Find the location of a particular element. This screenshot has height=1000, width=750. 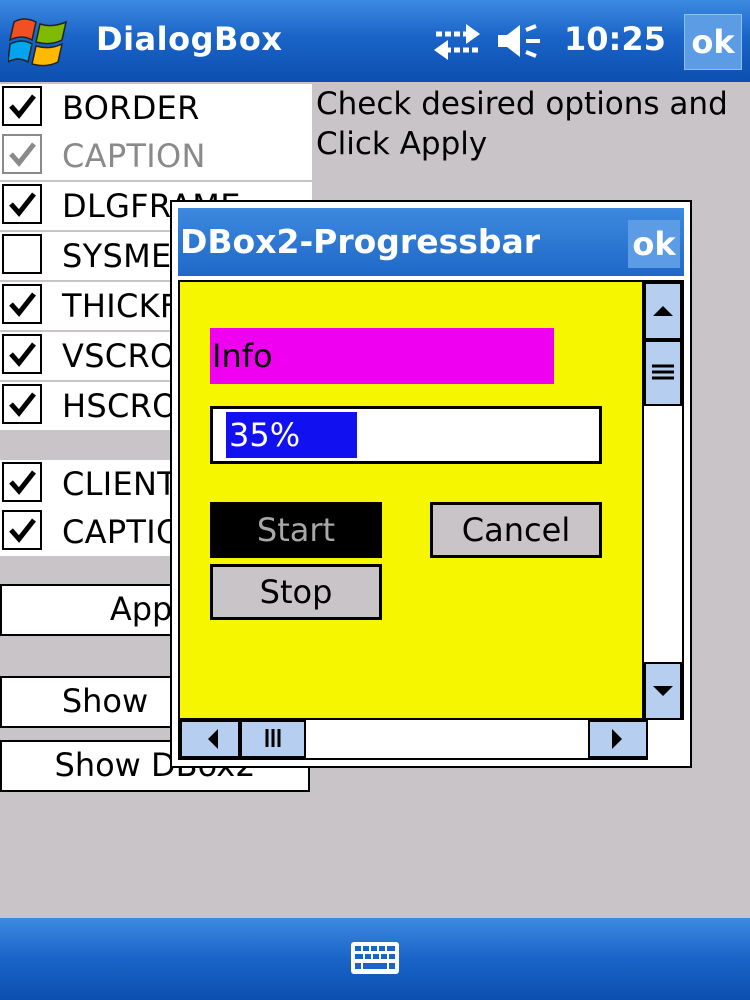

scroll-right-button is located at coordinates (618, 739).